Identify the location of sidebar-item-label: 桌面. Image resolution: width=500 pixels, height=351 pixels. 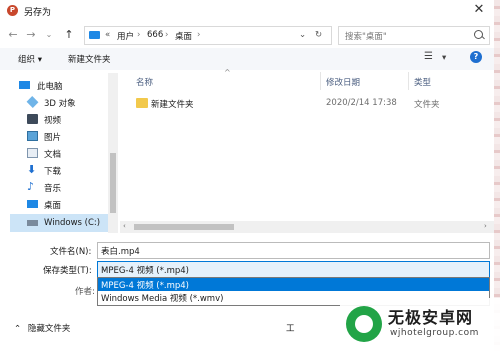
(53, 206).